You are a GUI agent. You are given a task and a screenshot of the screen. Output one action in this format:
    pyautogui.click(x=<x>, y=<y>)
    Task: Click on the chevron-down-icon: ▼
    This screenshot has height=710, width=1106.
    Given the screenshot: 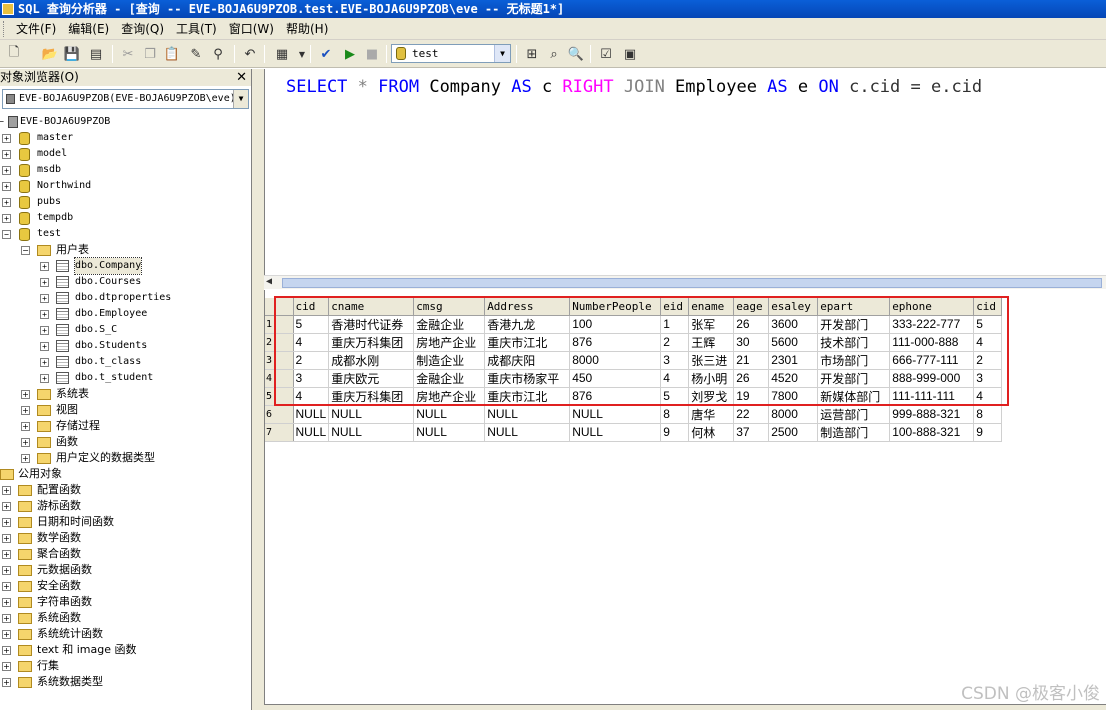 What is the action you would take?
    pyautogui.click(x=502, y=53)
    